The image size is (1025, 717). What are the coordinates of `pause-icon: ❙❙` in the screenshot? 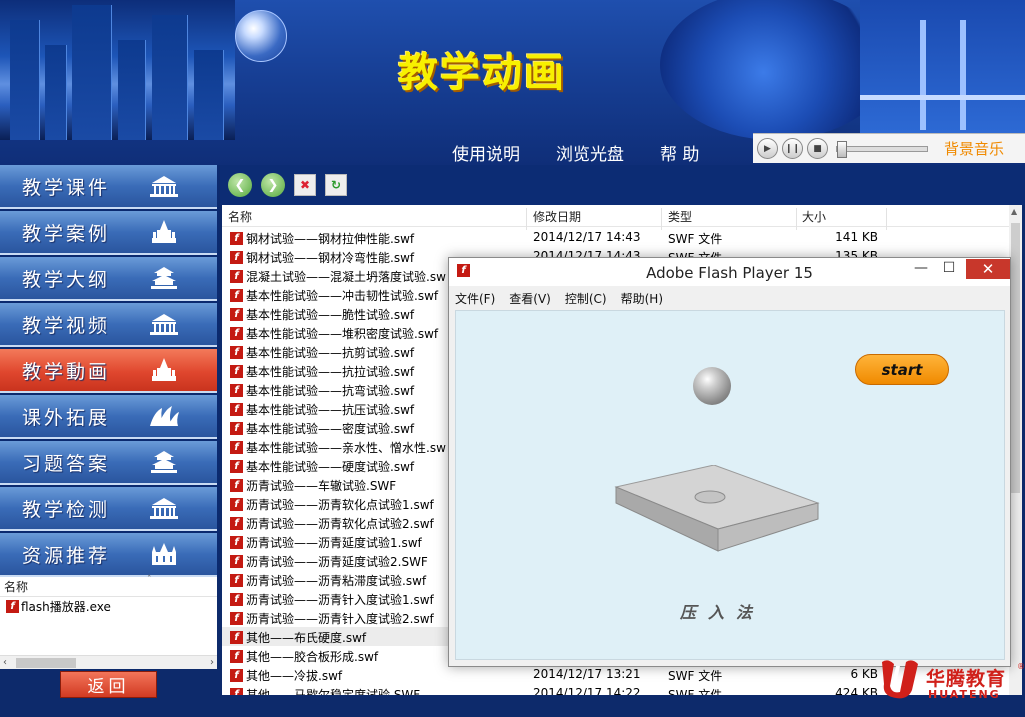 It's located at (792, 148).